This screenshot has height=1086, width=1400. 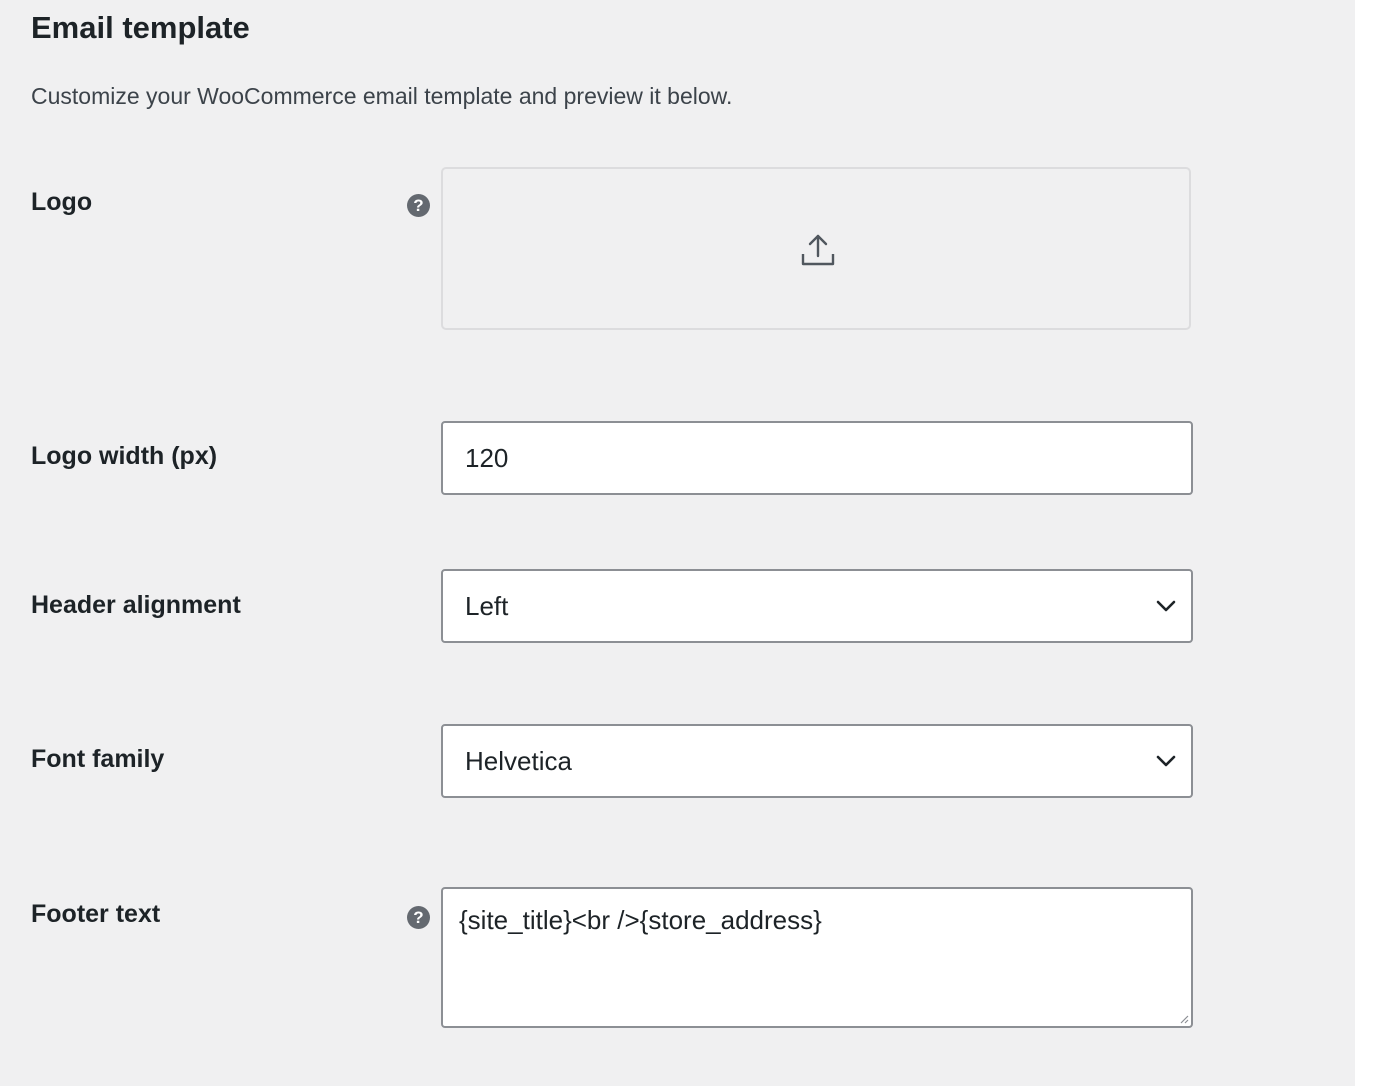 I want to click on header-alignment-select: Left, so click(x=817, y=606).